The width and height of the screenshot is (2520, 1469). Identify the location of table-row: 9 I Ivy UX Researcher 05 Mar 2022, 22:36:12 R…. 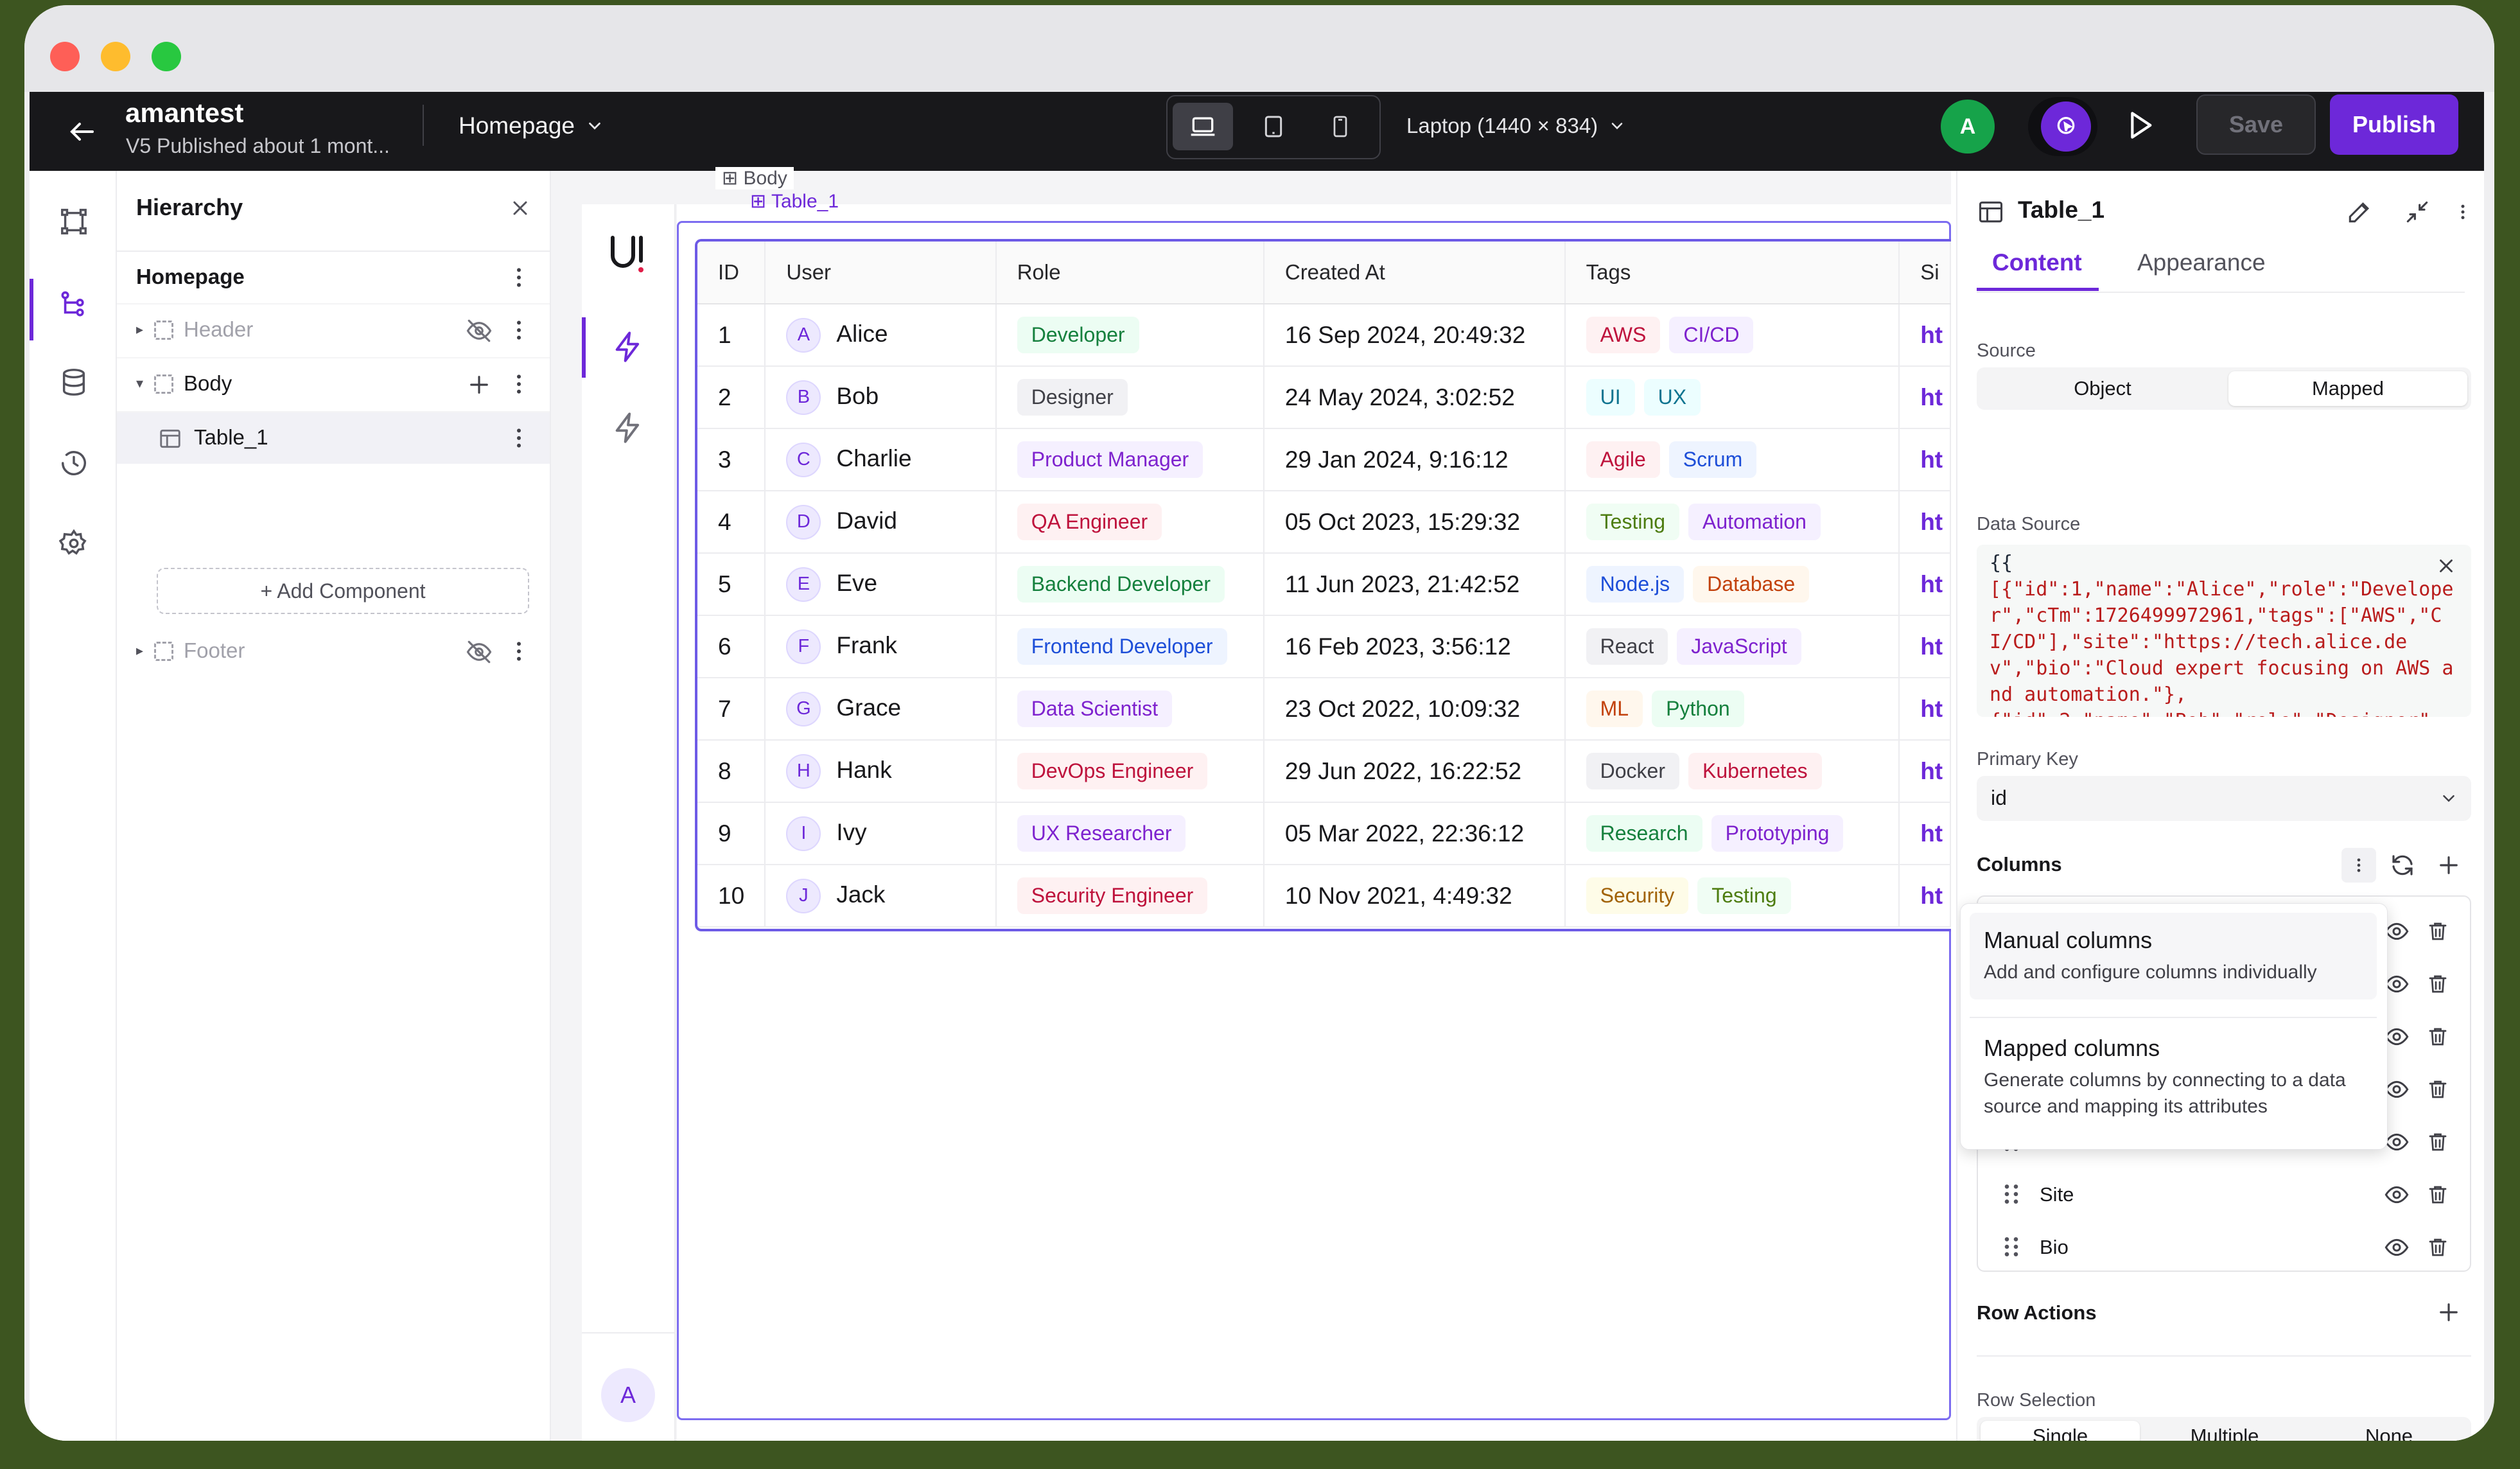
(1324, 833).